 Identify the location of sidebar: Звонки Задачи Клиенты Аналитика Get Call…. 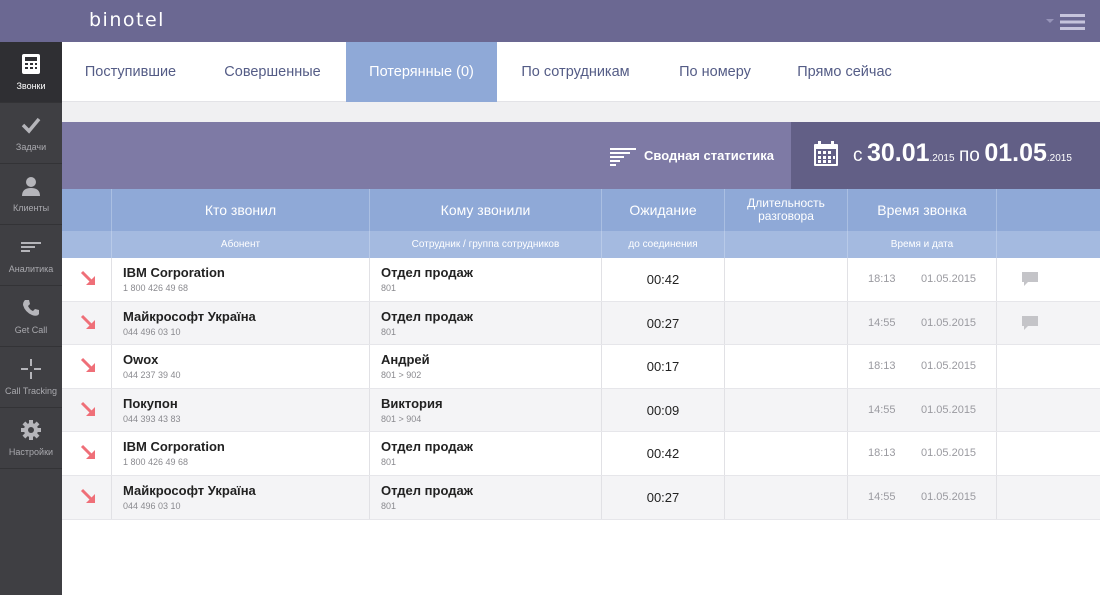
(31, 297).